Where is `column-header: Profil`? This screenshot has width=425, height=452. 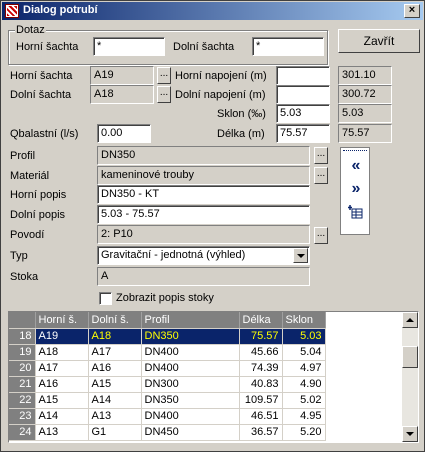
column-header: Profil is located at coordinates (190, 320).